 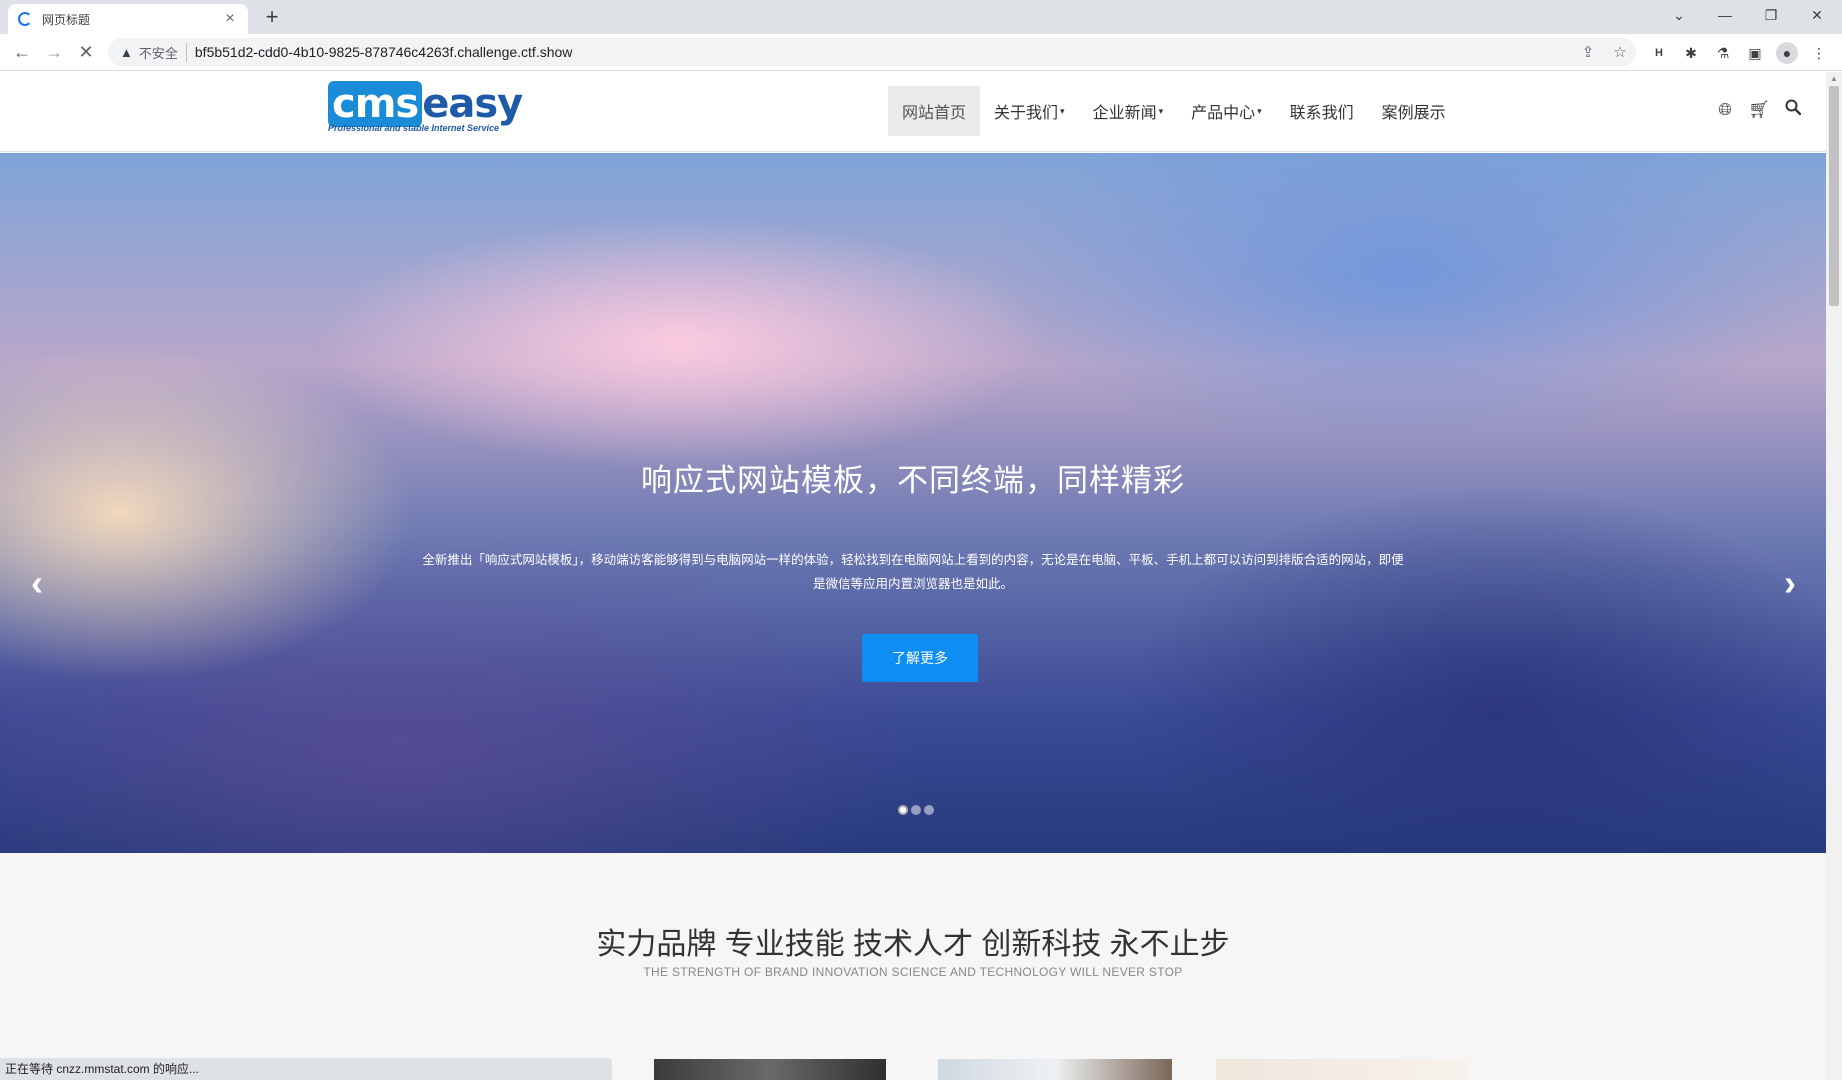 What do you see at coordinates (1223, 113) in the screenshot?
I see `nav-item-label: 产品中心` at bounding box center [1223, 113].